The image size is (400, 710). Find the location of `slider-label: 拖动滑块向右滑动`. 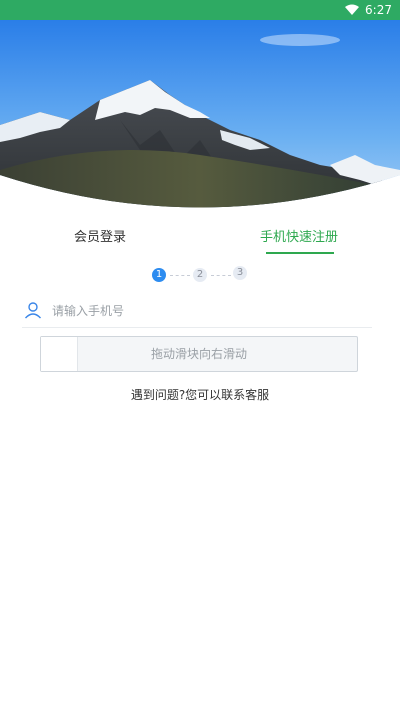

slider-label: 拖动滑块向右滑动 is located at coordinates (198, 354).